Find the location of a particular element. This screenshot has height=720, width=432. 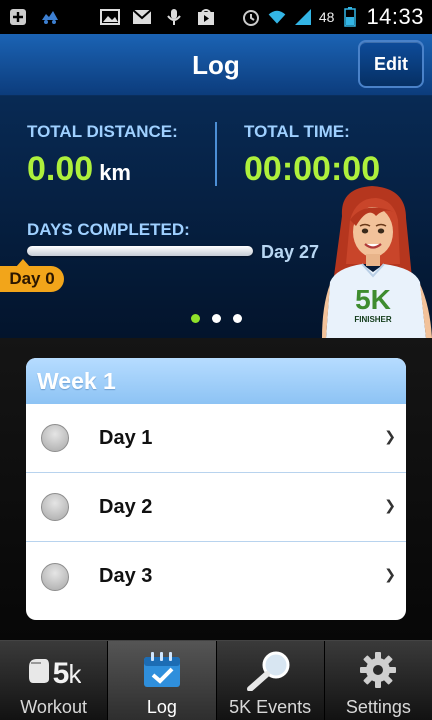

signal-icon is located at coordinates (303, 17).